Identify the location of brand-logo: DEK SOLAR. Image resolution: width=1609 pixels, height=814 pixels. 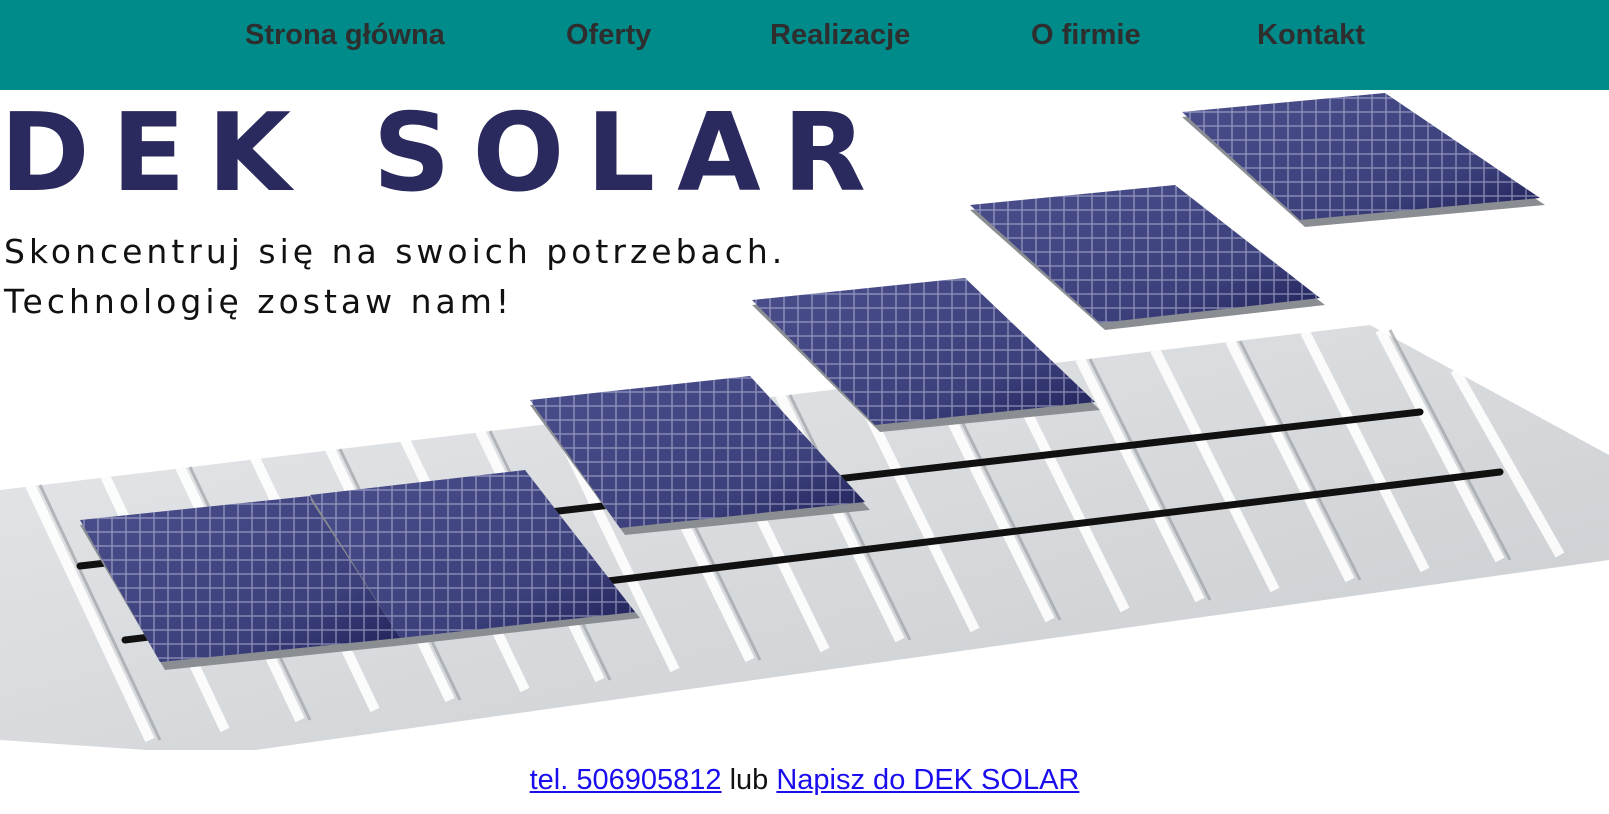
(444, 153).